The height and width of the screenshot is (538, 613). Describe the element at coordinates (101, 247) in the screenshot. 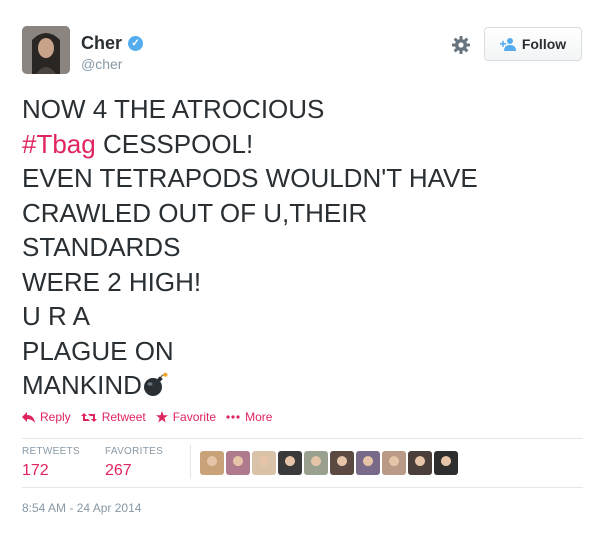

I see `tweet-line: STANDARDS` at that location.